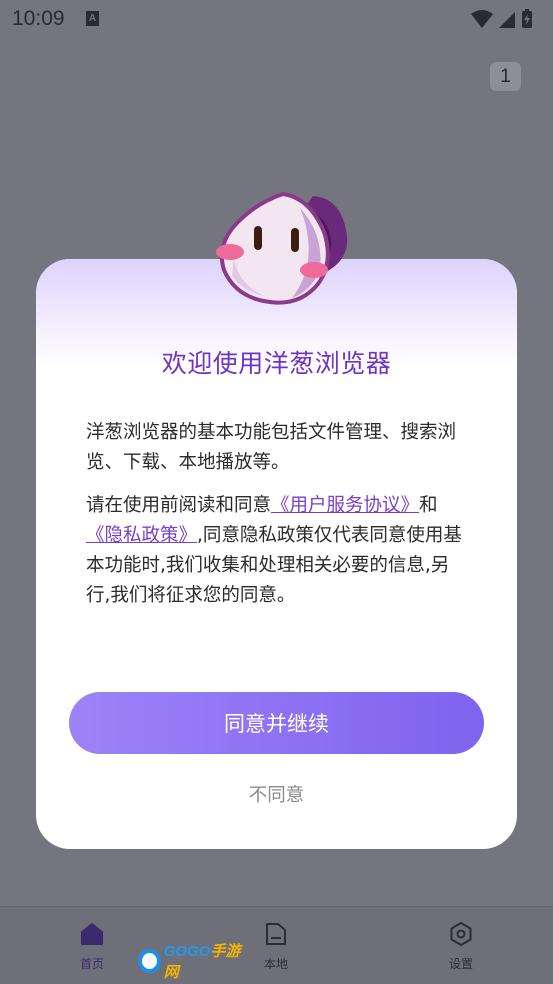 This screenshot has width=553, height=984. I want to click on watermark-text-a: GOGO, so click(187, 951).